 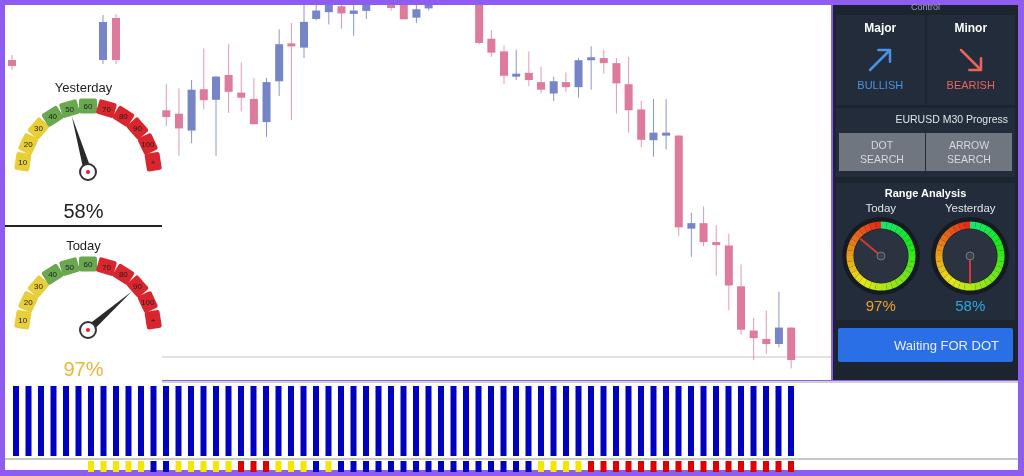 I want to click on panel-header: Control, so click(x=925, y=7).